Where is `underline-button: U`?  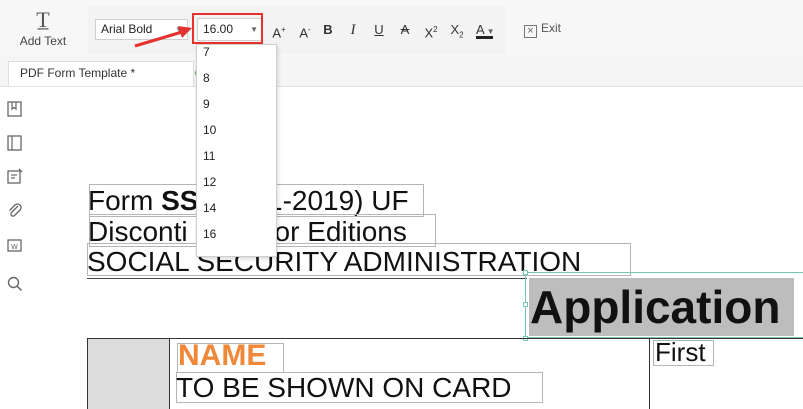 underline-button: U is located at coordinates (379, 30).